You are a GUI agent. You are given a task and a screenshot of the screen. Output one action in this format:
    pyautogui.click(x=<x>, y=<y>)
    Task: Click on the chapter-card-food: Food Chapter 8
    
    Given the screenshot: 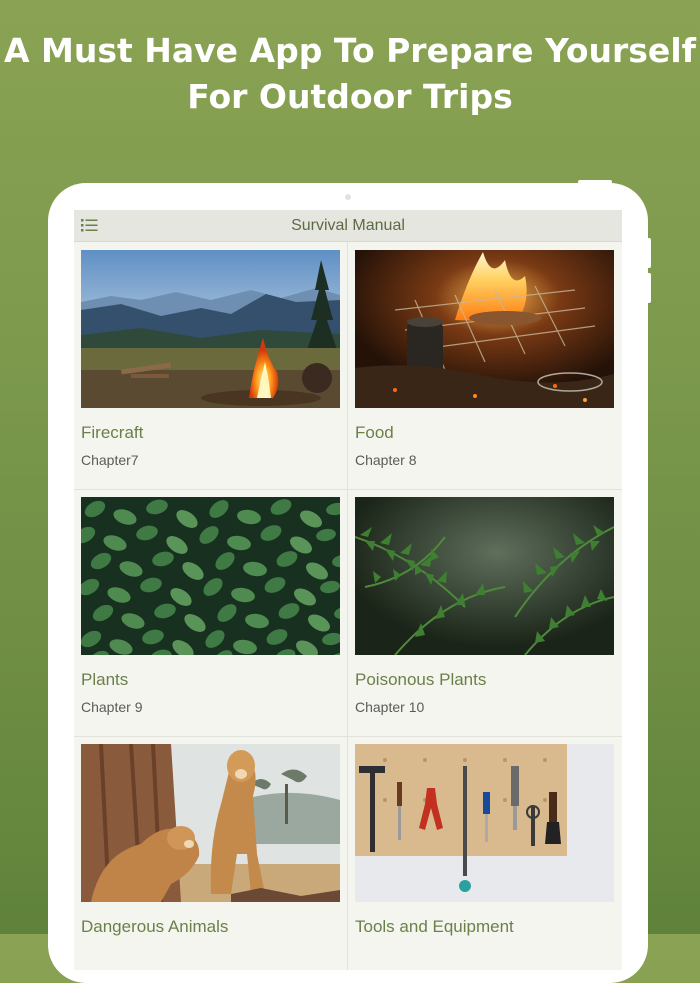 What is the action you would take?
    pyautogui.click(x=484, y=365)
    